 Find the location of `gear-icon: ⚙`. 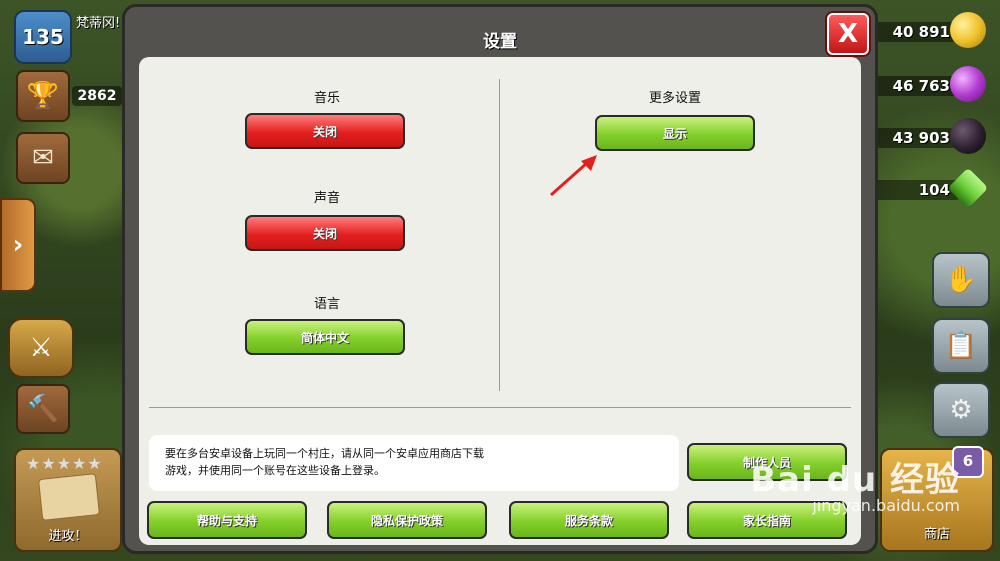

gear-icon: ⚙ is located at coordinates (961, 410).